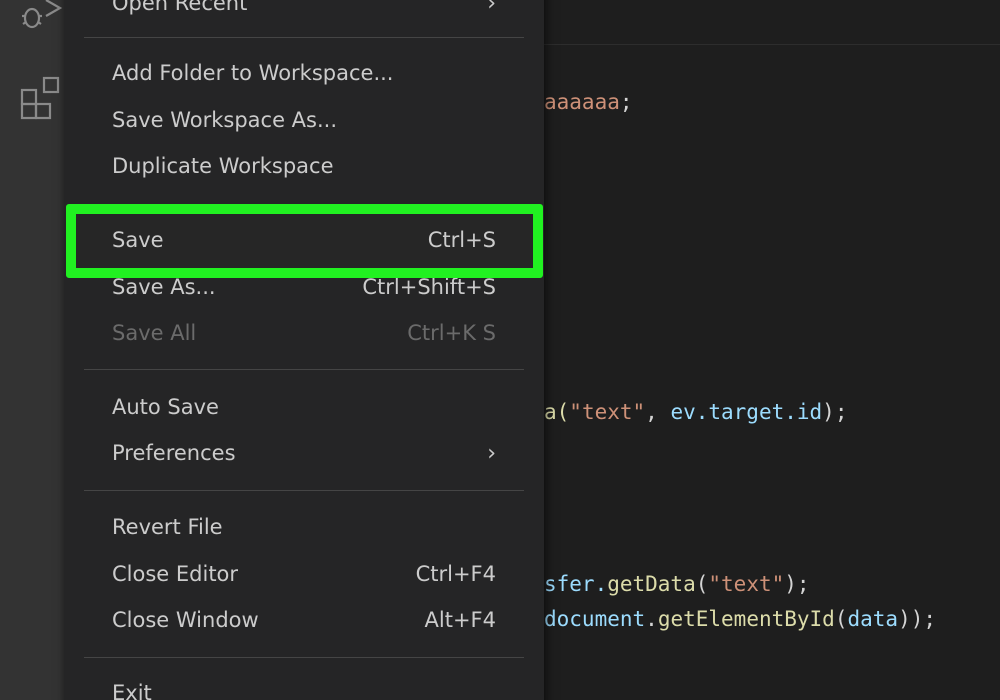  Describe the element at coordinates (304, 686) in the screenshot. I see `menu-item-exit: Exit` at that location.